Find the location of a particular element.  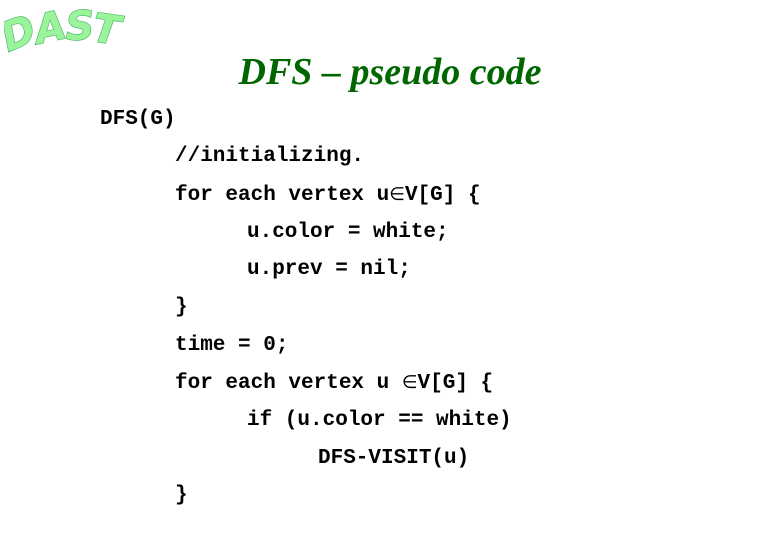

code-line-set-prev-nil: u.prev = nil; is located at coordinates (329, 269).